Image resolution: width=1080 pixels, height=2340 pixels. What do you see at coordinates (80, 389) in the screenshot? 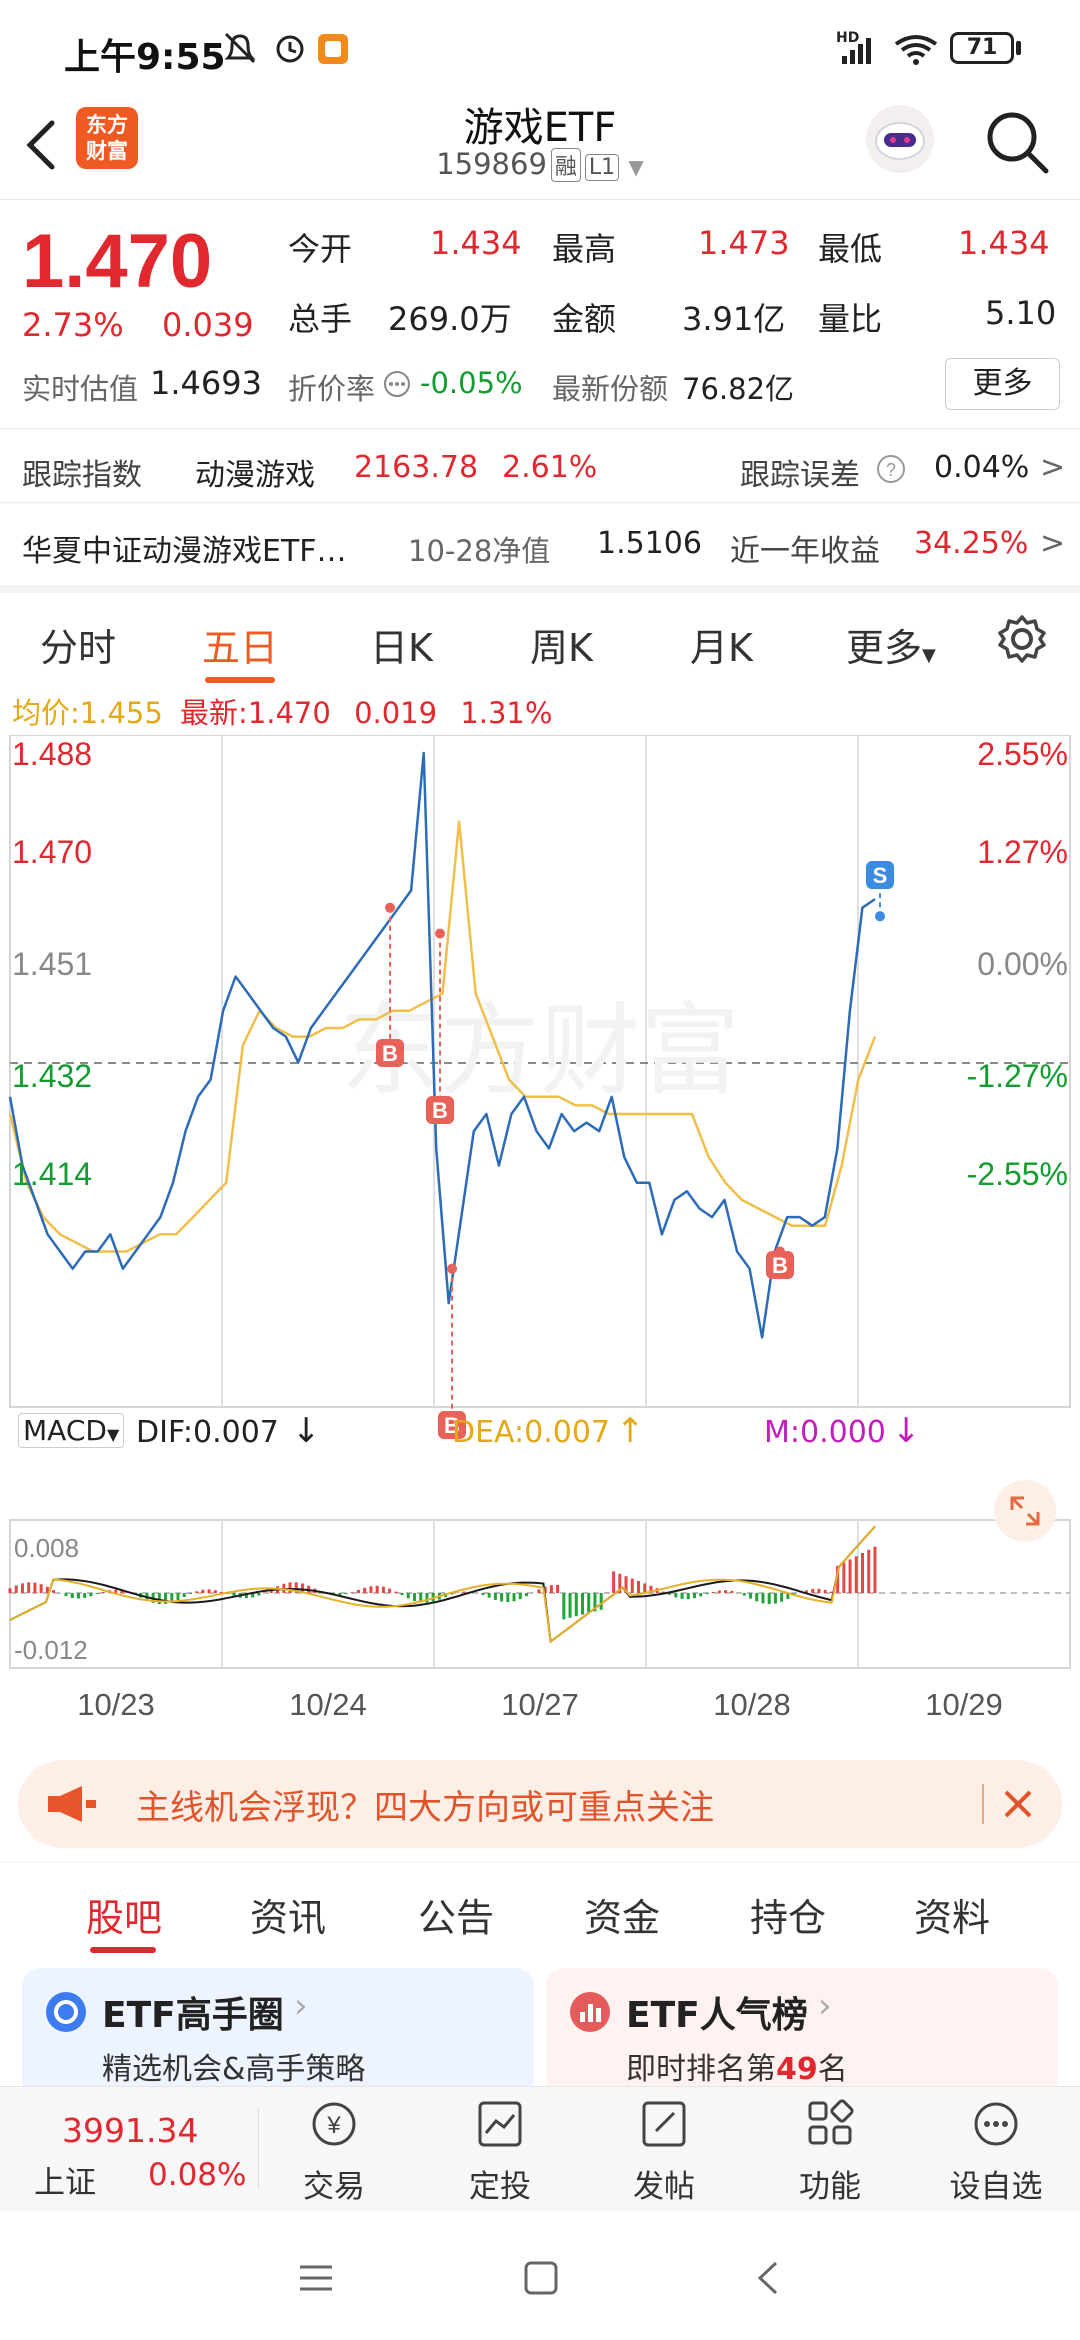
I see `iopv-label: 实时估值` at bounding box center [80, 389].